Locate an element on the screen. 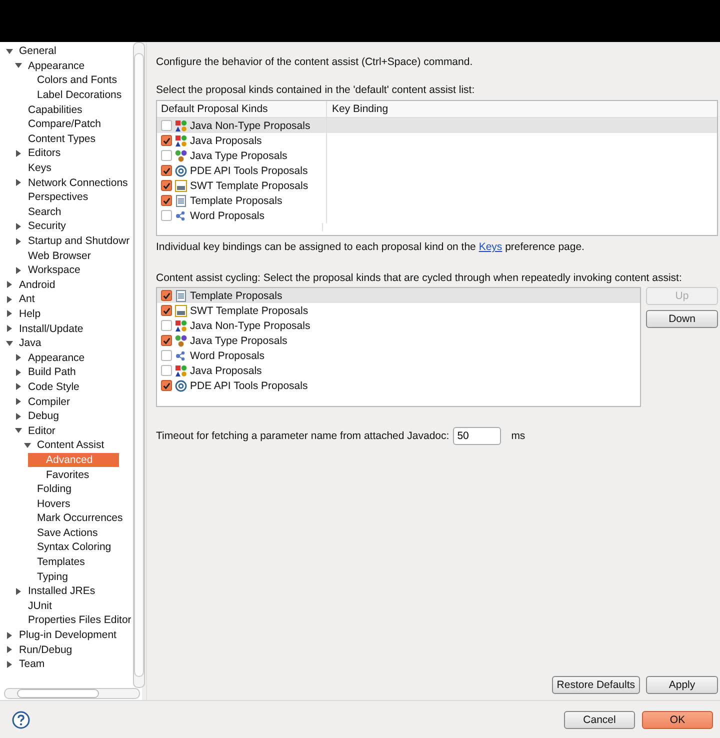 The height and width of the screenshot is (738, 720). table-row: Java Non-Type Proposals is located at coordinates (437, 125).